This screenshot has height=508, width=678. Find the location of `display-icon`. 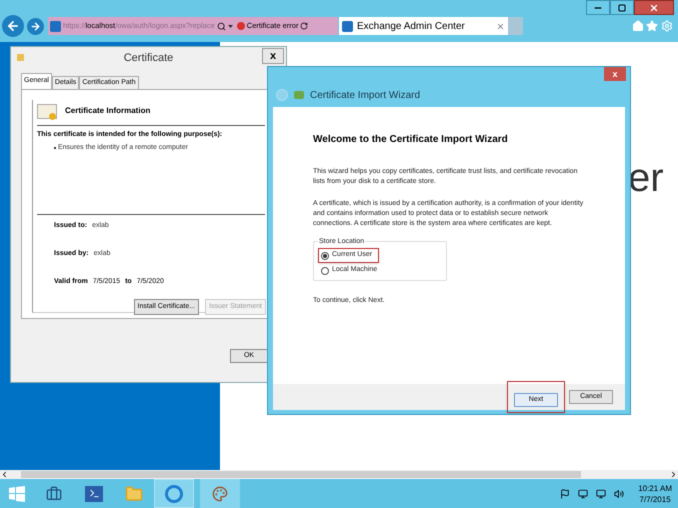

display-icon is located at coordinates (583, 493).